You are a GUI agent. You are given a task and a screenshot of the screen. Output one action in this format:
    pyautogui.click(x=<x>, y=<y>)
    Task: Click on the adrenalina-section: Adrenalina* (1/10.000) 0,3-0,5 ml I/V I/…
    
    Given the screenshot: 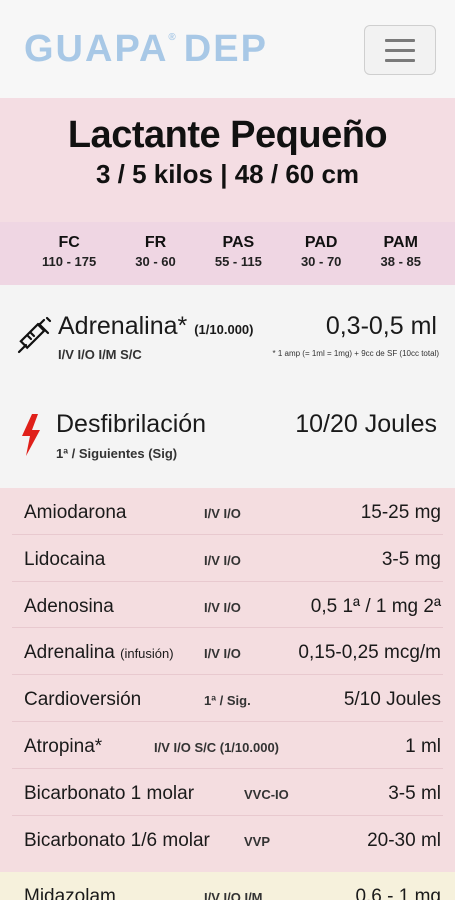 What is the action you would take?
    pyautogui.click(x=227, y=332)
    